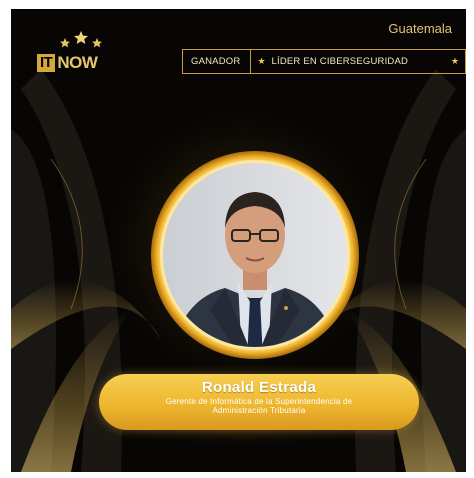 The height and width of the screenshot is (478, 474). I want to click on award-banner: GANADOR ★ LÍDER EN CIBERSEGURIDAD ★, so click(324, 61).